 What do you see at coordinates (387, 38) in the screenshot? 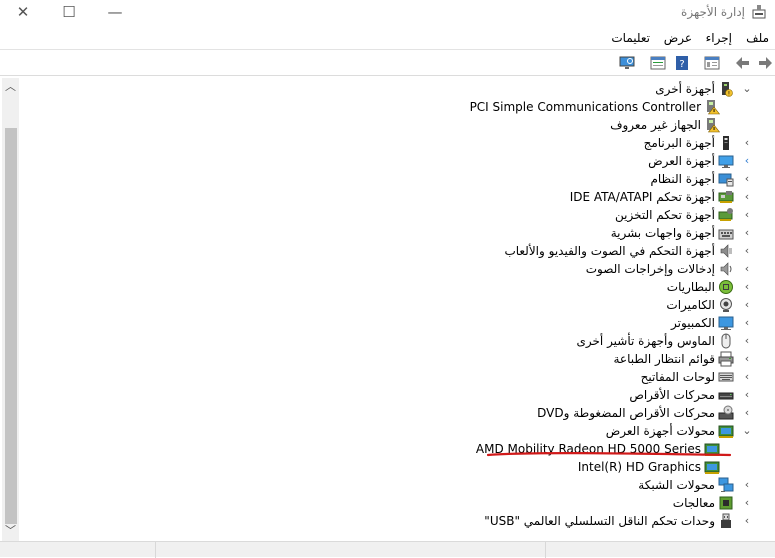
I see `menu-bar: ملف إجراء عرض تعليمات` at bounding box center [387, 38].